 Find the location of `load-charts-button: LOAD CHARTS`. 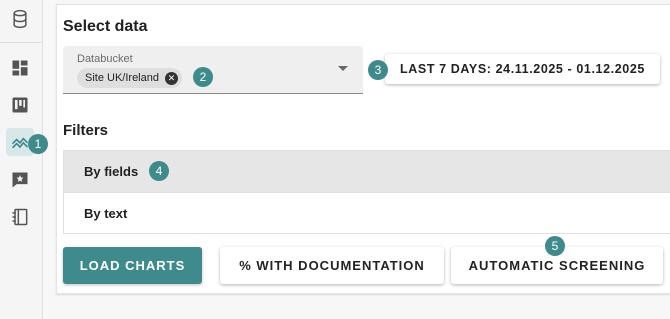

load-charts-button: LOAD CHARTS is located at coordinates (132, 265).